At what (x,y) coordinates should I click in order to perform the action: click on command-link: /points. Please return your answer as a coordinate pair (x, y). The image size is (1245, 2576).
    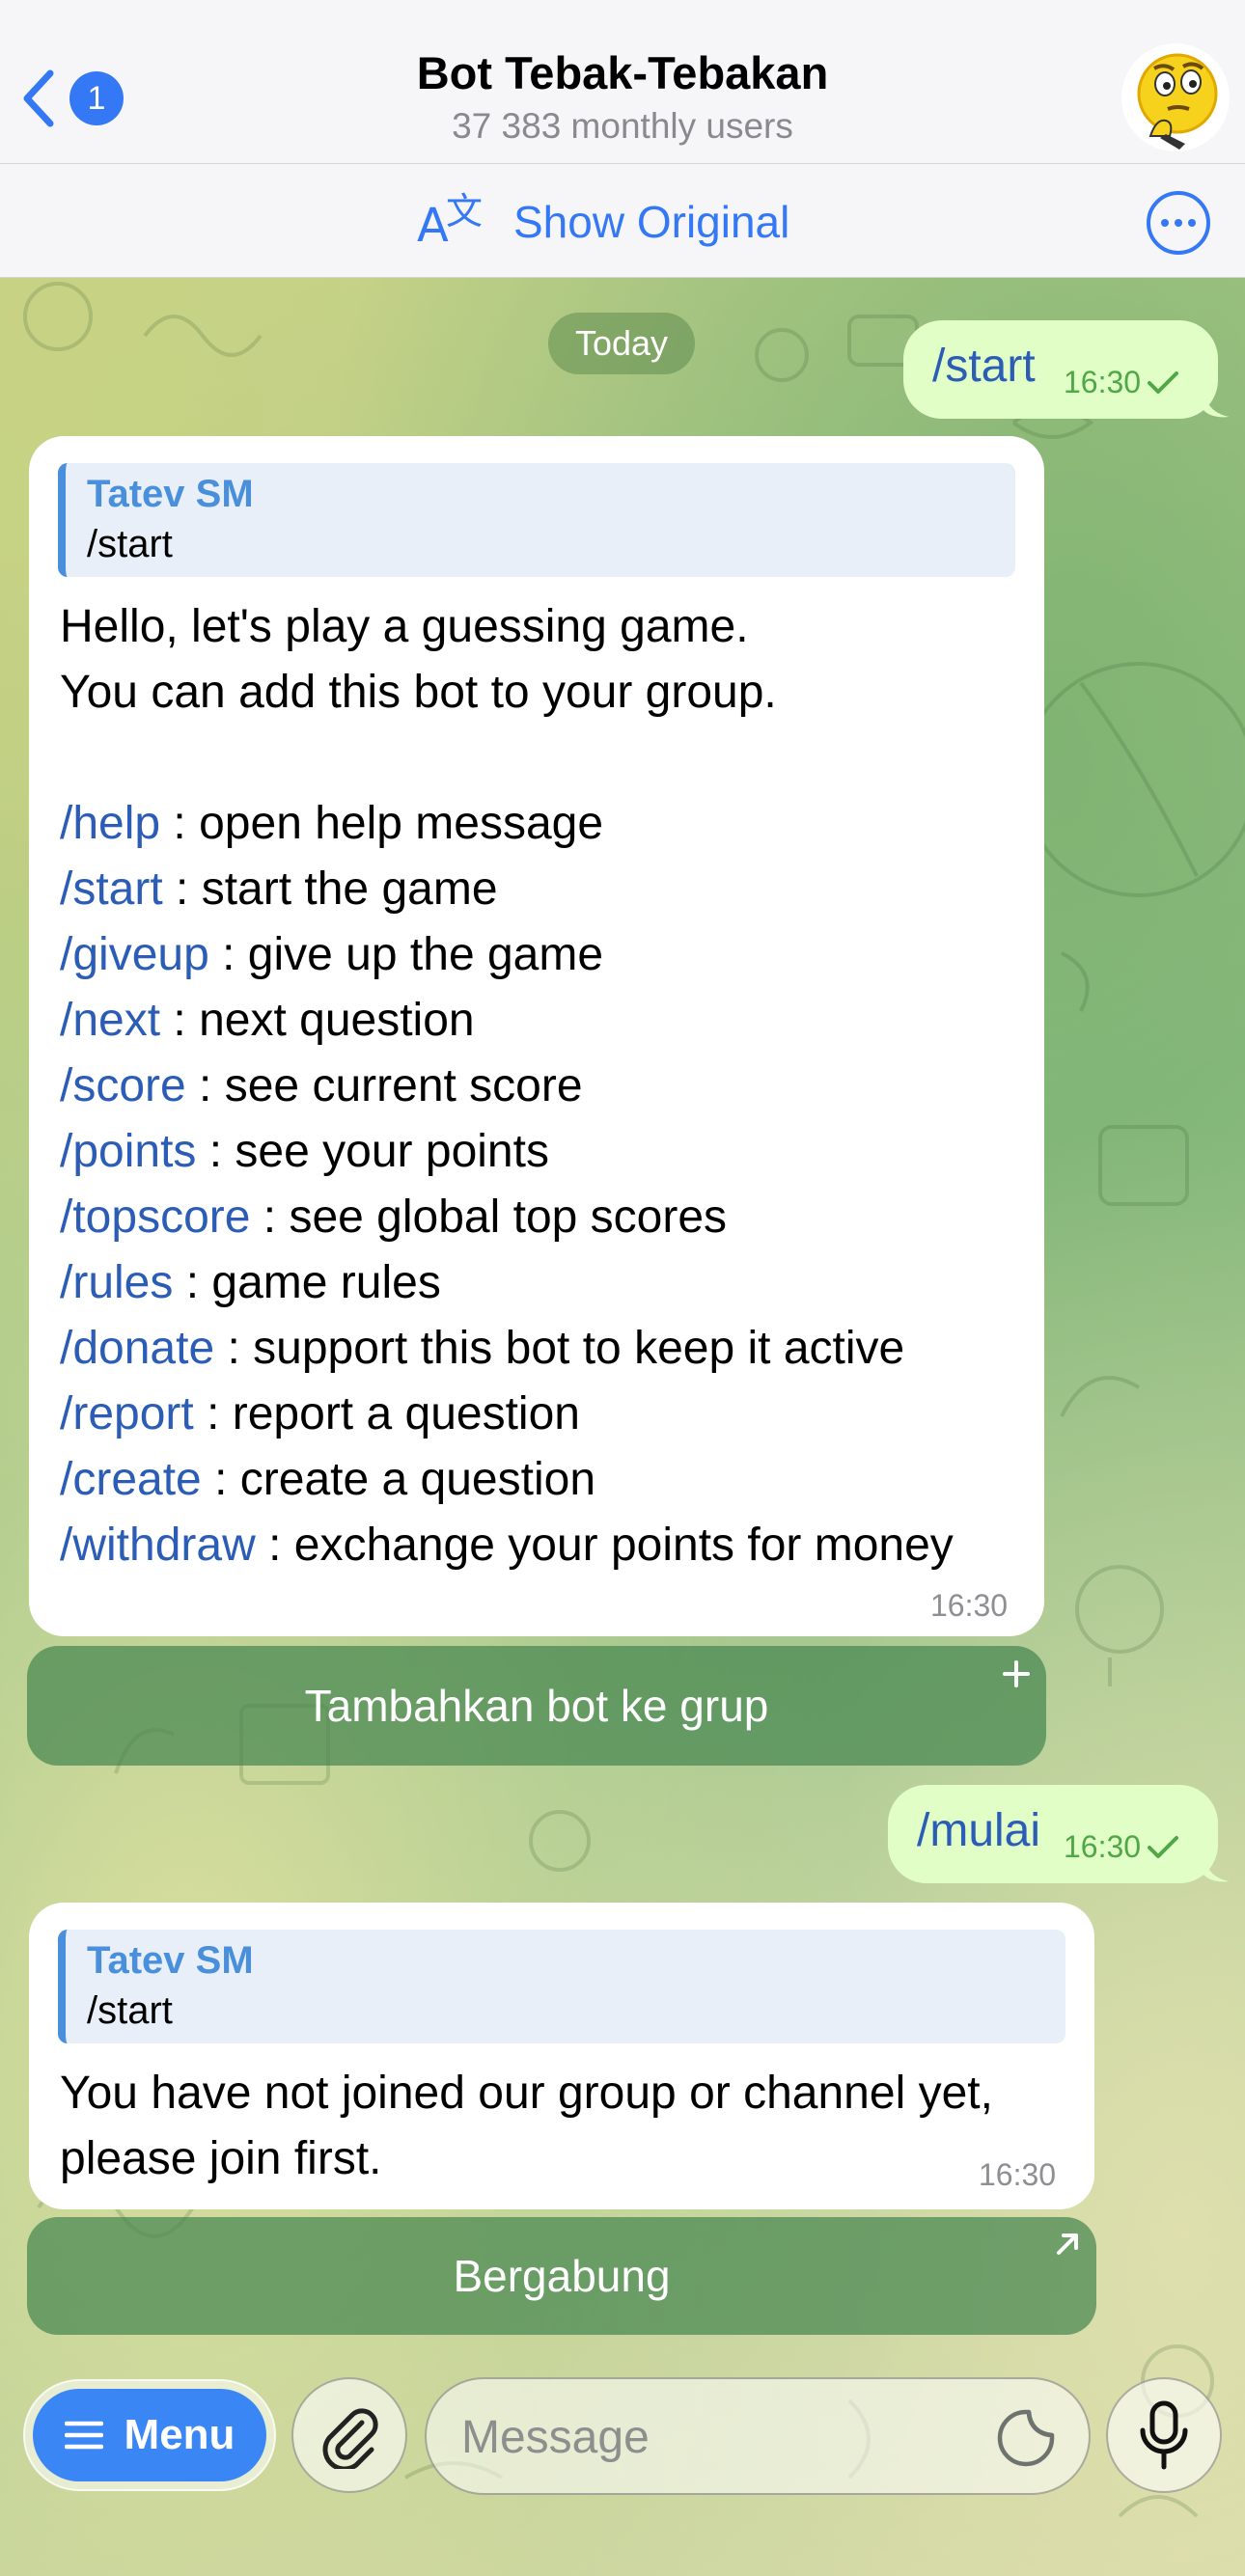
    Looking at the image, I should click on (128, 1151).